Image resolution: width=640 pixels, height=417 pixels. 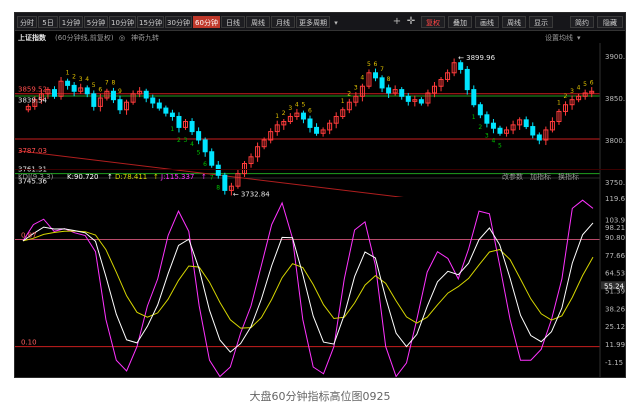 I want to click on price-axis-label: 3850.00, so click(x=615, y=99).